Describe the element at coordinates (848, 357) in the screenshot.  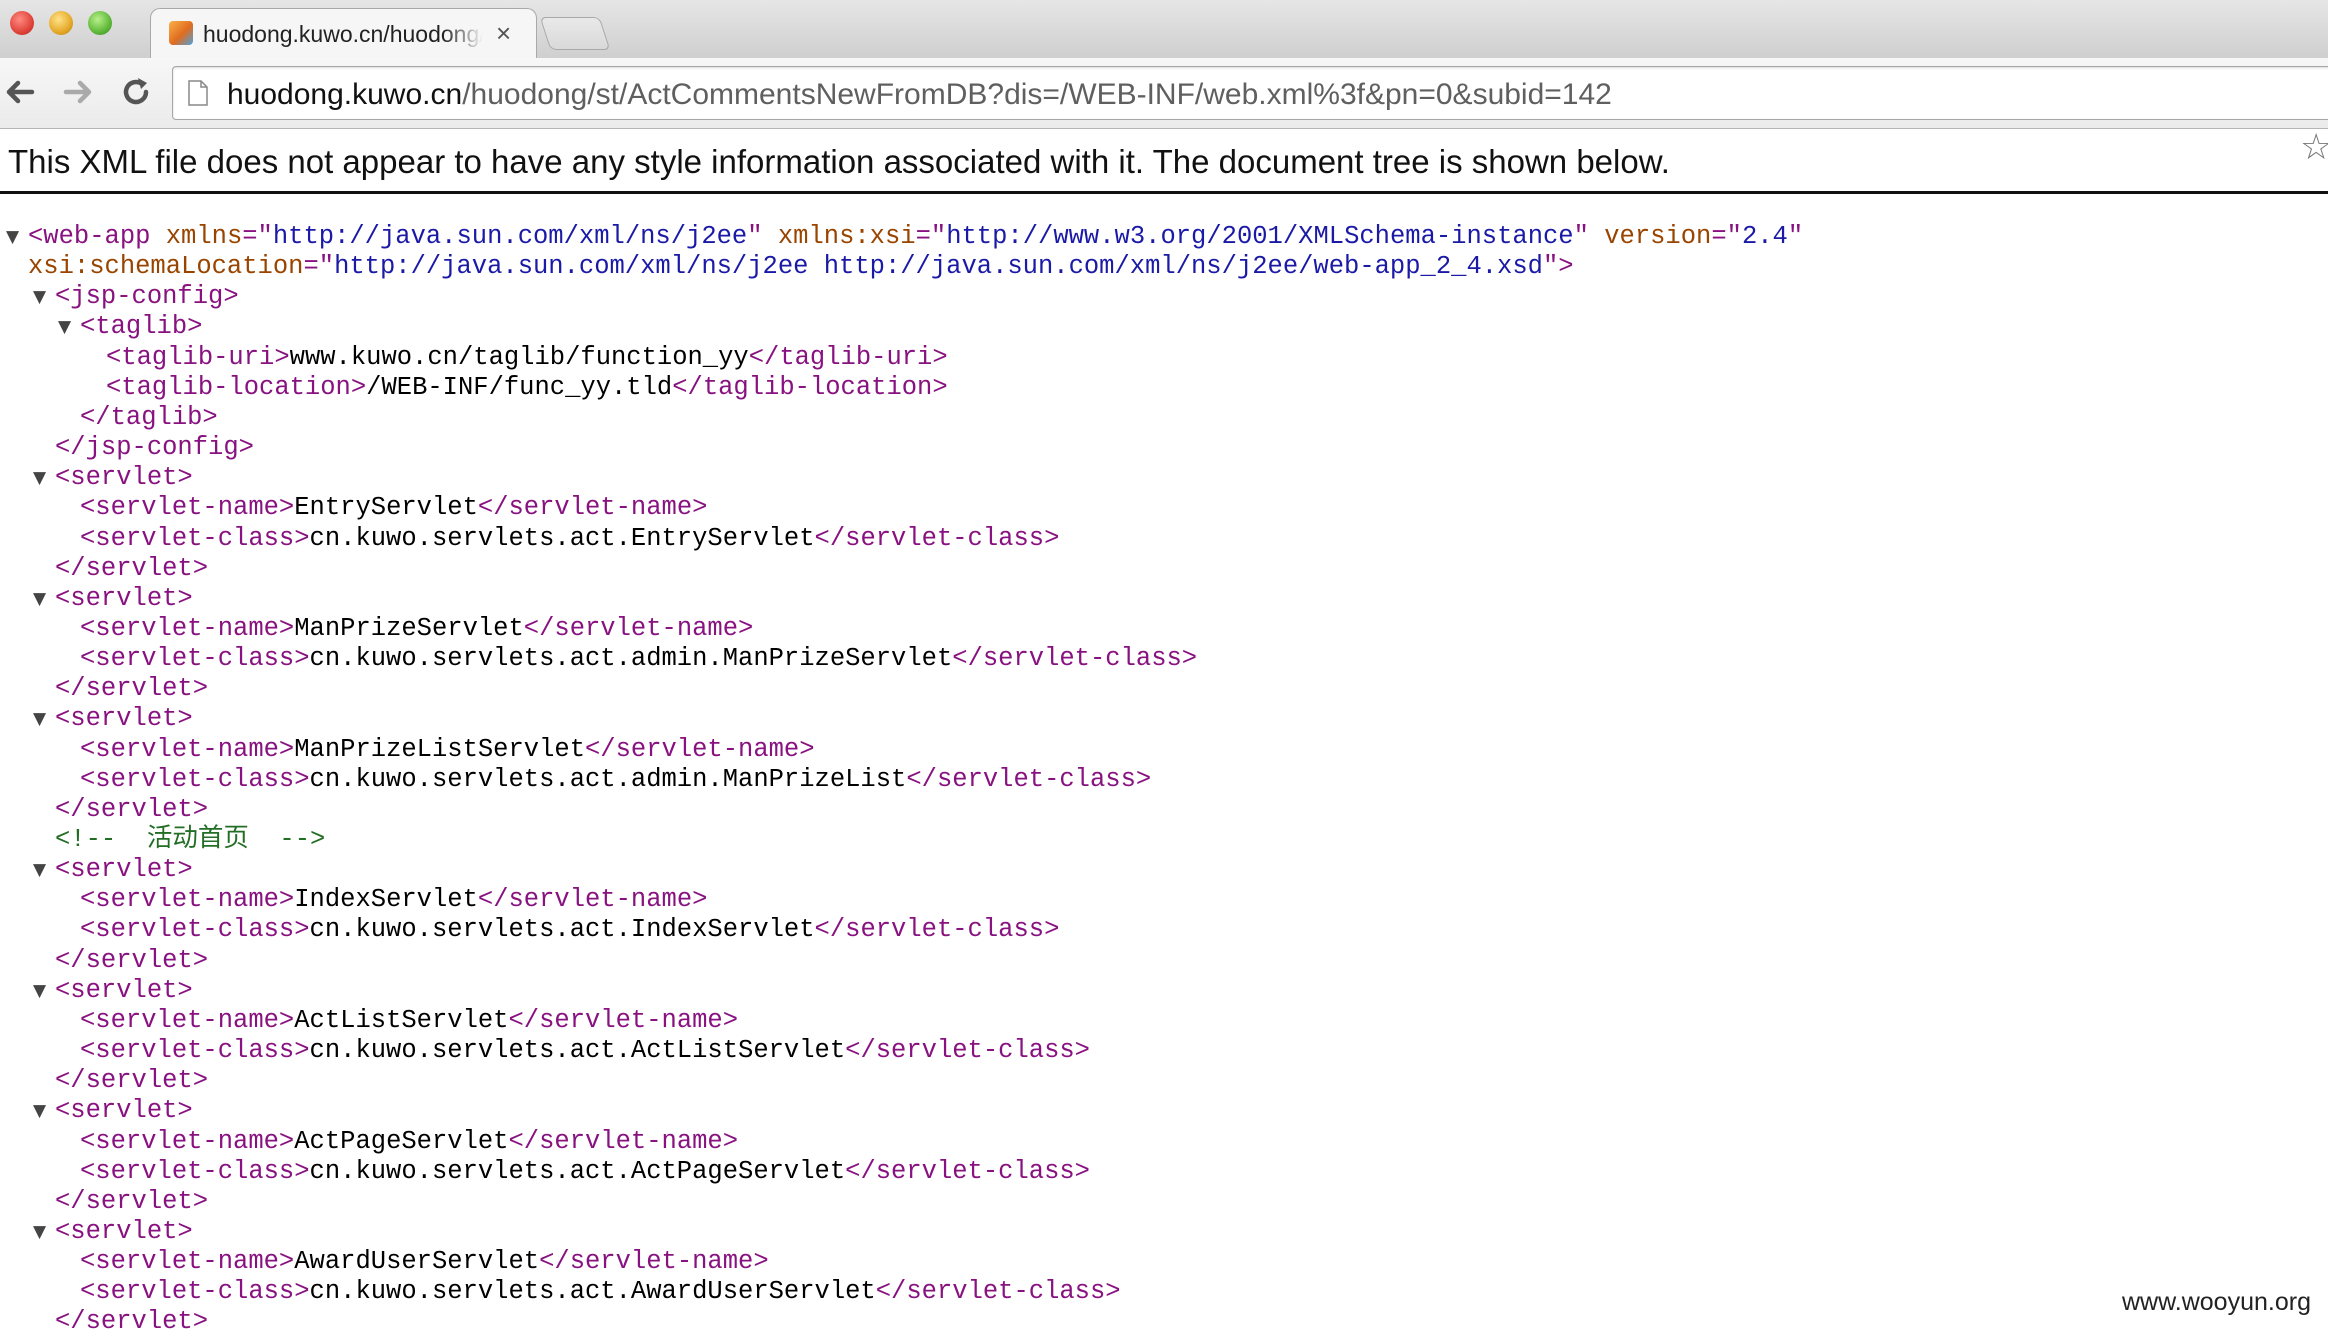
I see `xml-tag: </taglib-uri>` at that location.